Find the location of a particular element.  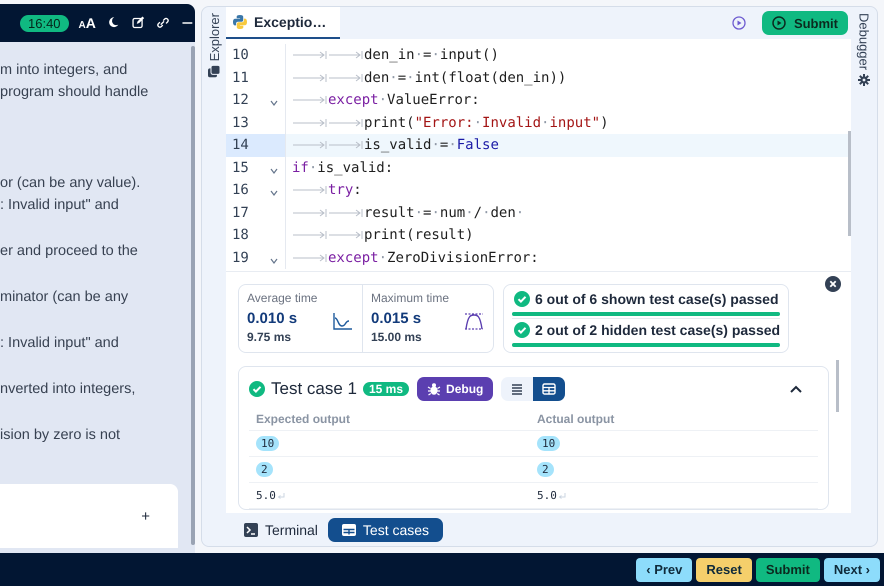

output-value: 5.0 is located at coordinates (547, 495).